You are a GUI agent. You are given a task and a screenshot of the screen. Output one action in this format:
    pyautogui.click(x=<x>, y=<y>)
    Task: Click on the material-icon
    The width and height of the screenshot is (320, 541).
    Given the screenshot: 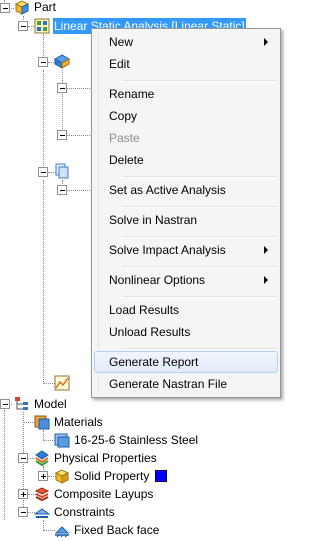 What is the action you would take?
    pyautogui.click(x=62, y=440)
    